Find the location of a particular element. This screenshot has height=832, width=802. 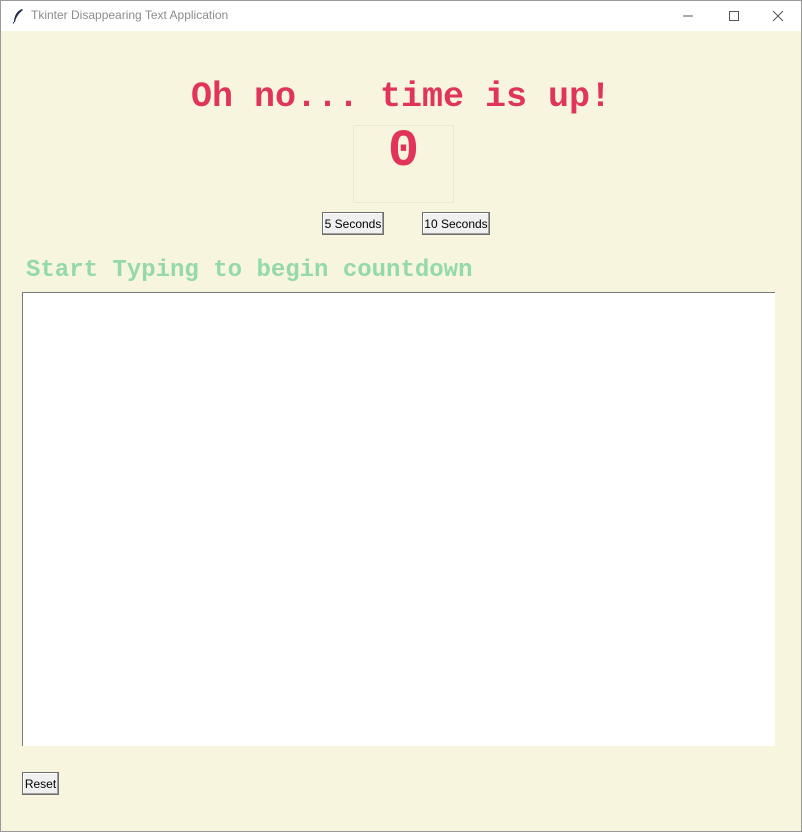

title-bar: Tkinter Disappearing Text Application is located at coordinates (401, 16).